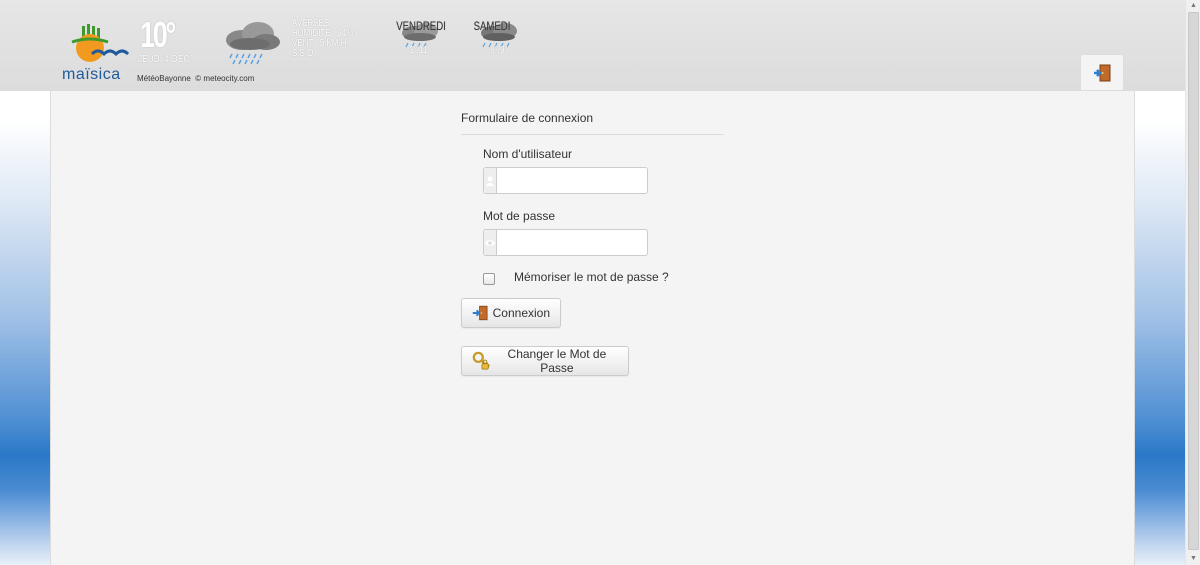 The height and width of the screenshot is (565, 1200). I want to click on keys-lock-icon, so click(481, 360).